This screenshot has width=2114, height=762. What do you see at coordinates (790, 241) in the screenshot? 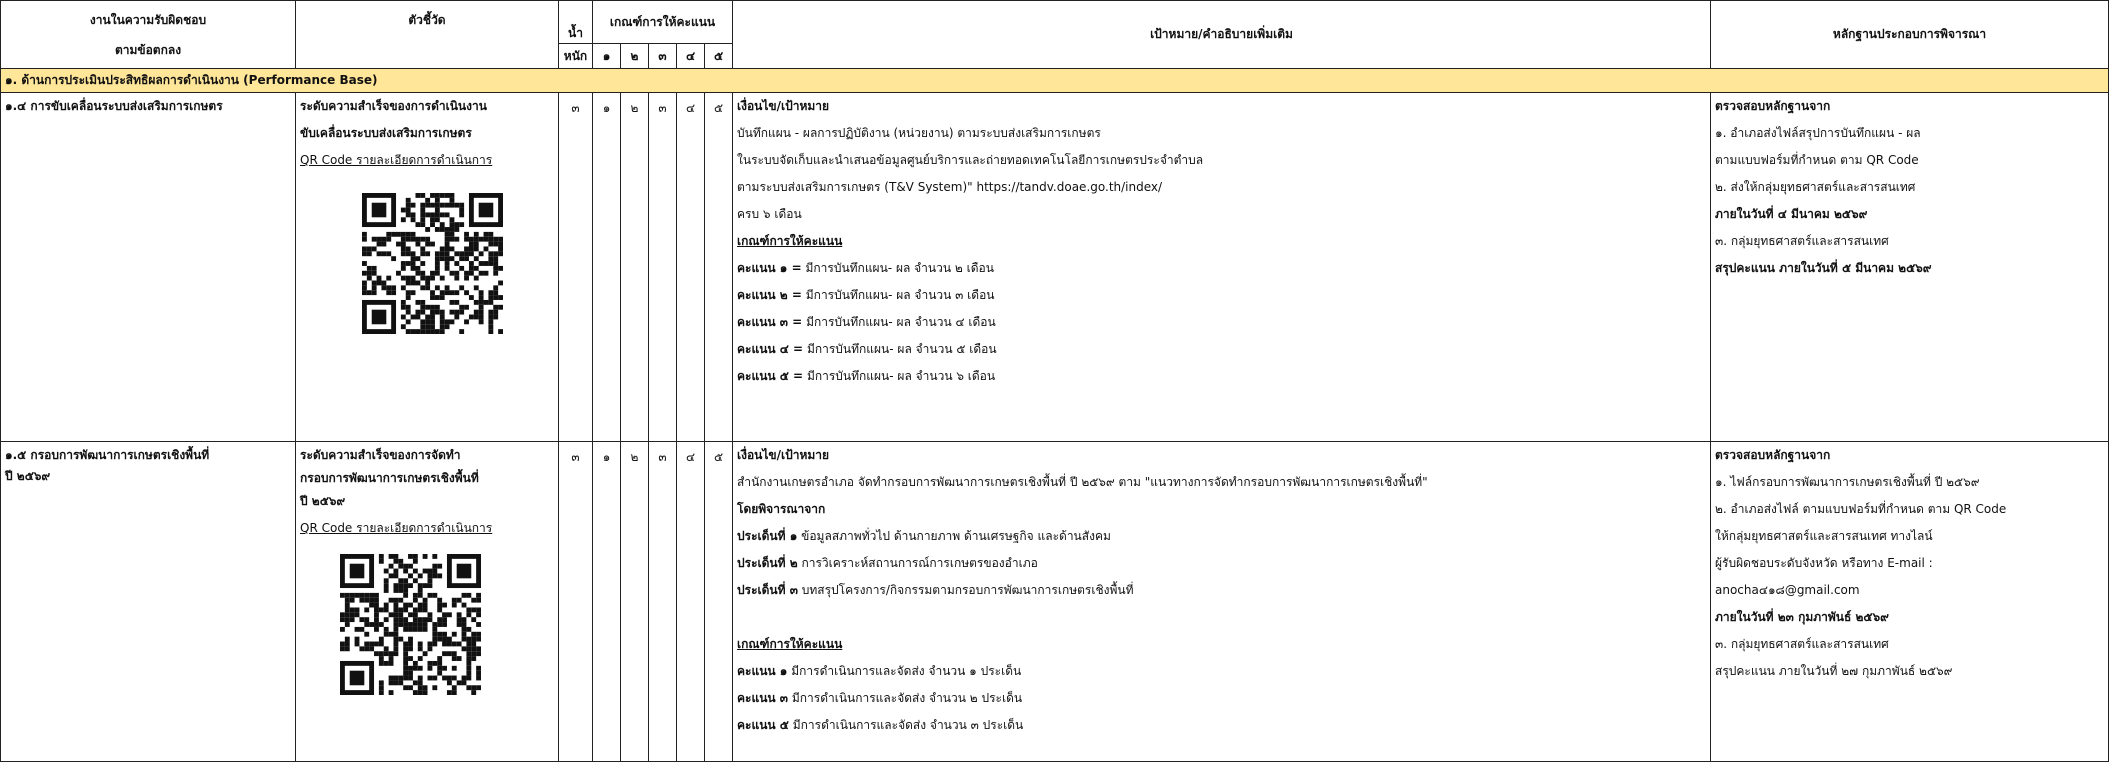
I see `text-line: เกณฑ์การให้คะแนน` at bounding box center [790, 241].